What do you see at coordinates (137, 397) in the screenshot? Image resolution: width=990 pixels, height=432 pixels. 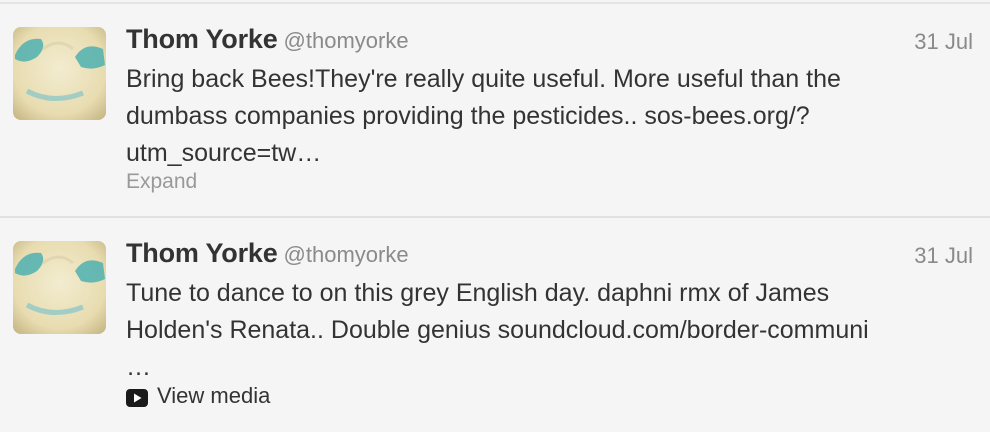 I see `play-icon` at bounding box center [137, 397].